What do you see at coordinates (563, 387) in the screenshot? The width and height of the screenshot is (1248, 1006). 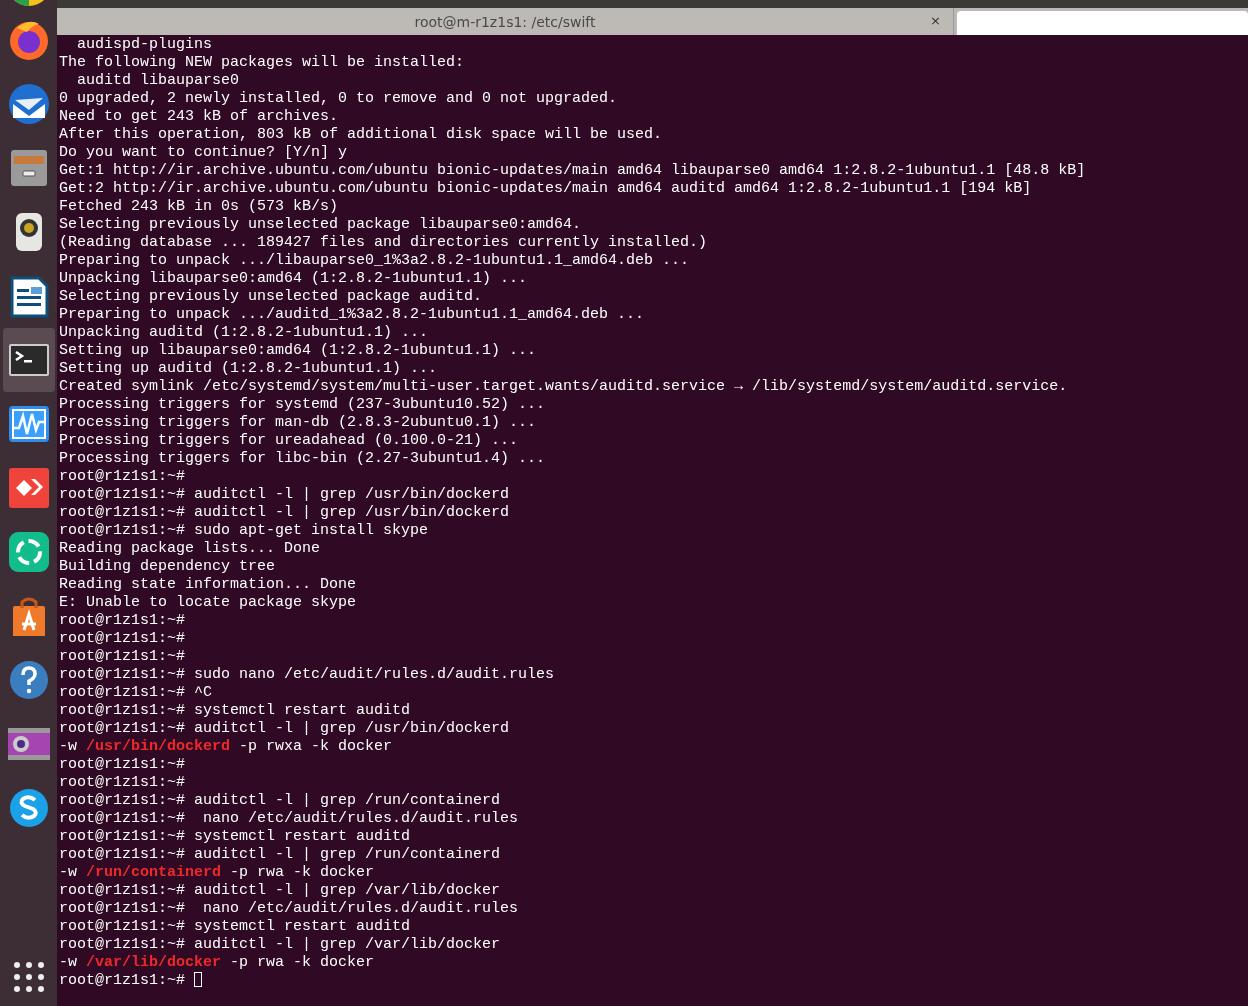 I see `terminal-line: Created symlink /etc/systemd/system/multi-user.target.wants/auditd.service → /lib/systemd/system/auditd.service.` at bounding box center [563, 387].